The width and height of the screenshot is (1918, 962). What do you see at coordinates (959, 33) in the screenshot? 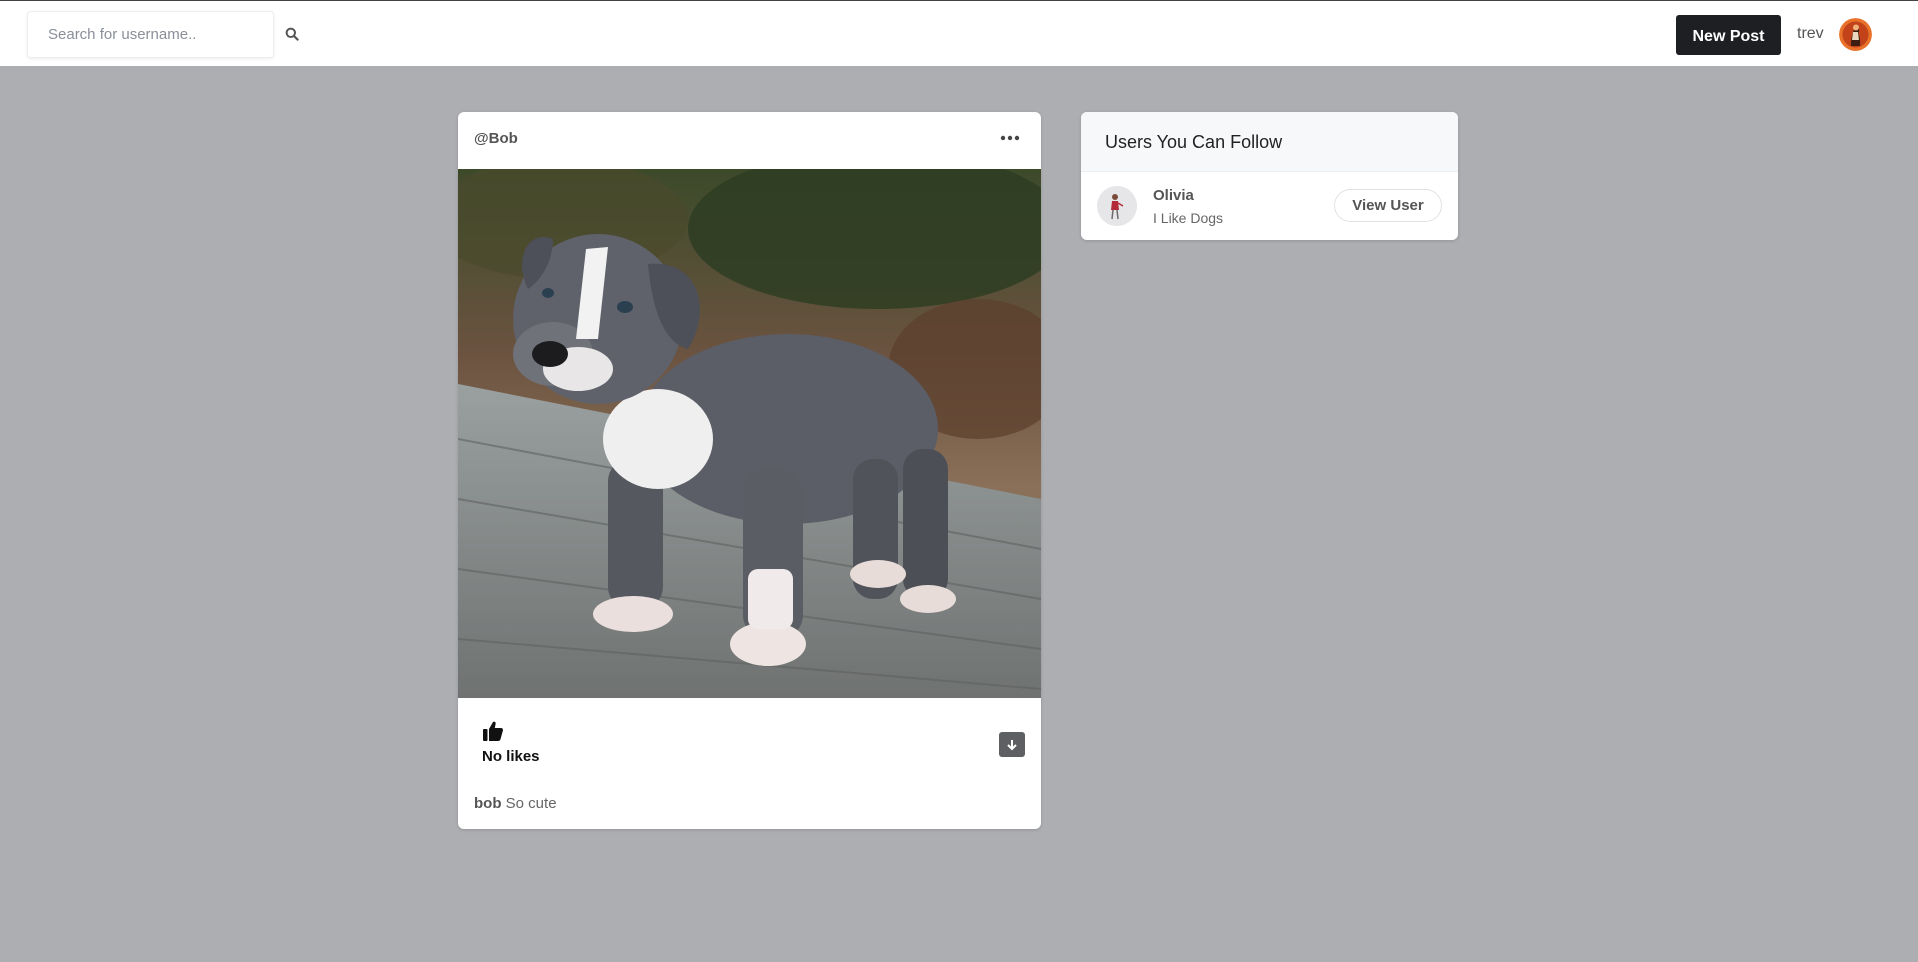
I see `top-navbar: New Post trev` at bounding box center [959, 33].